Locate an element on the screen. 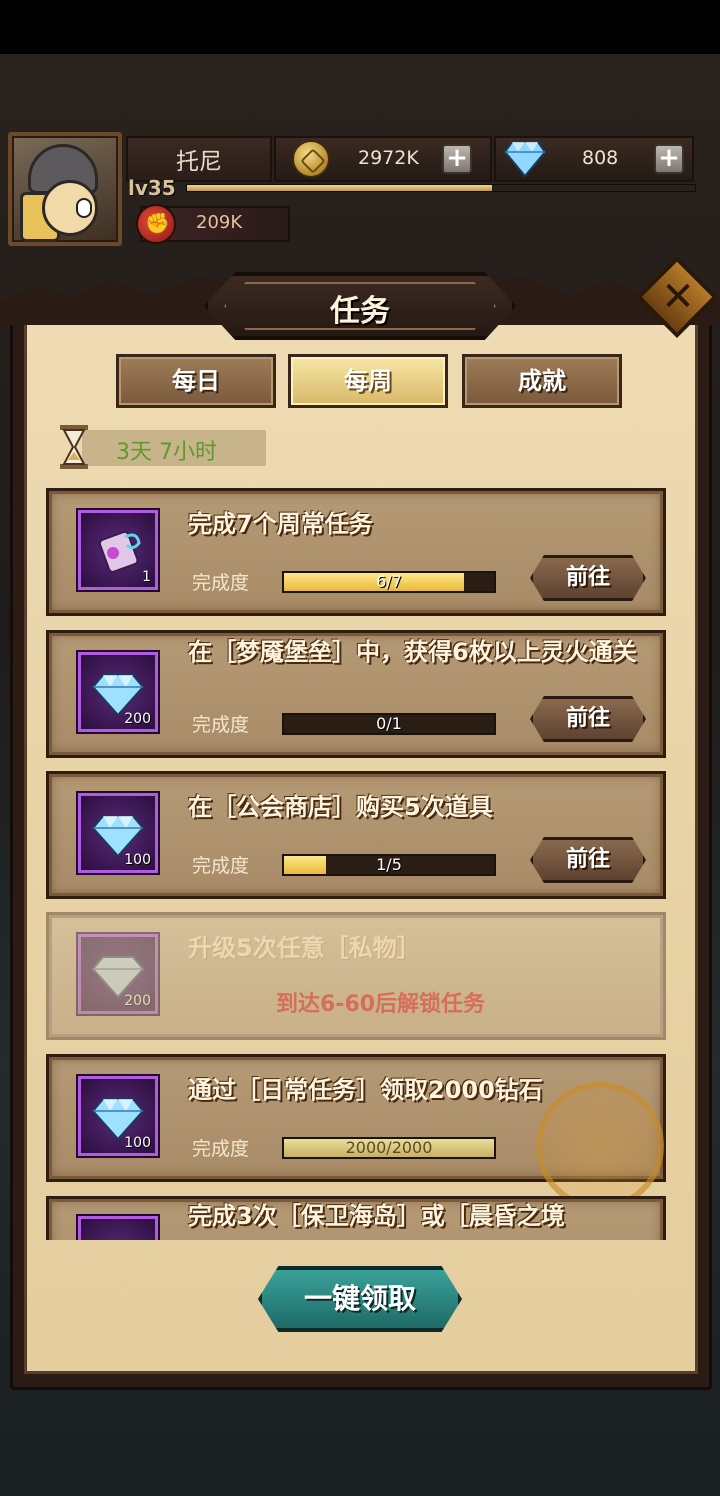  tab-achievements: 成就 is located at coordinates (542, 381).